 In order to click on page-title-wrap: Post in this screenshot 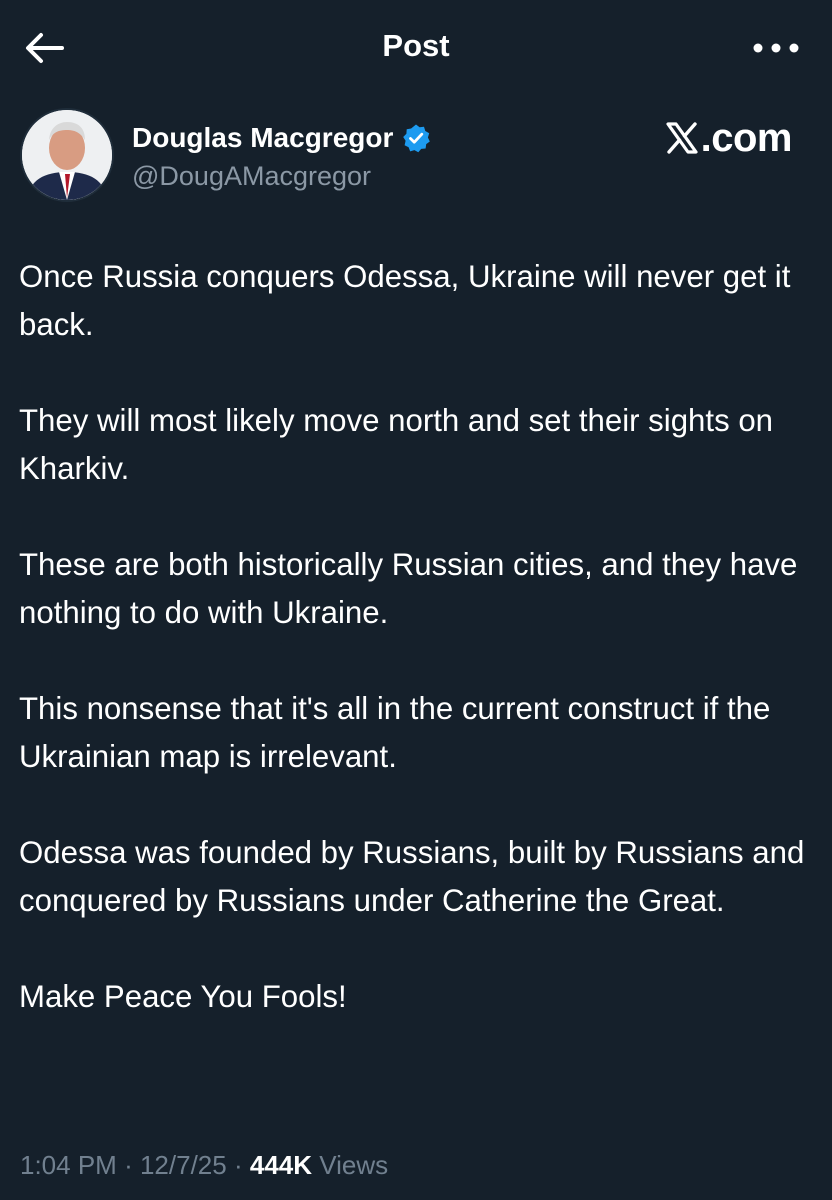, I will do `click(416, 46)`.